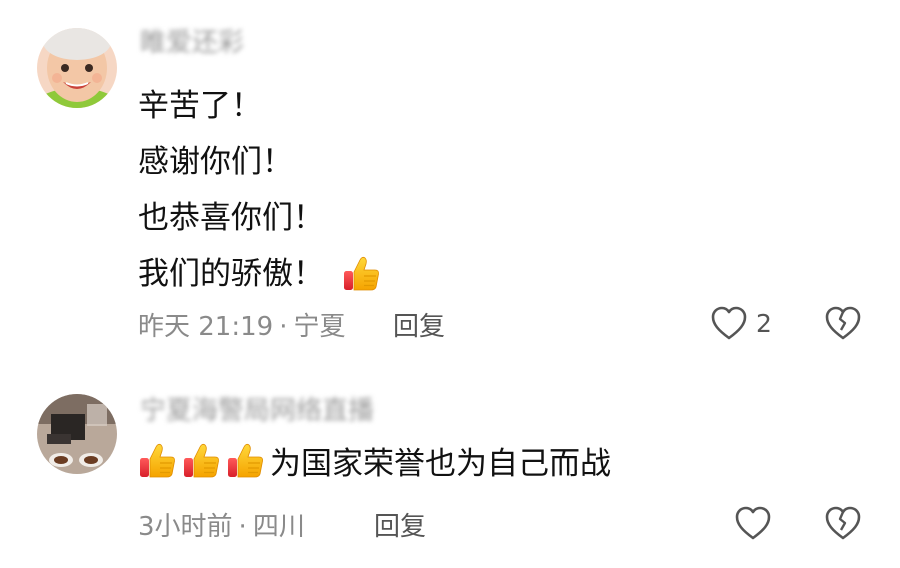  Describe the element at coordinates (231, 274) in the screenshot. I see `comment-line-text: 我们的骄傲！` at that location.